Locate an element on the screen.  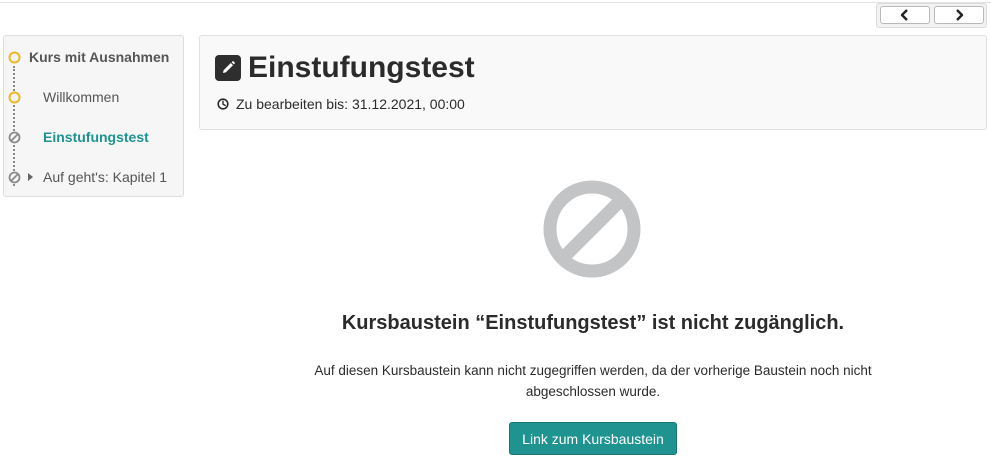
chevron-left-icon is located at coordinates (904, 15).